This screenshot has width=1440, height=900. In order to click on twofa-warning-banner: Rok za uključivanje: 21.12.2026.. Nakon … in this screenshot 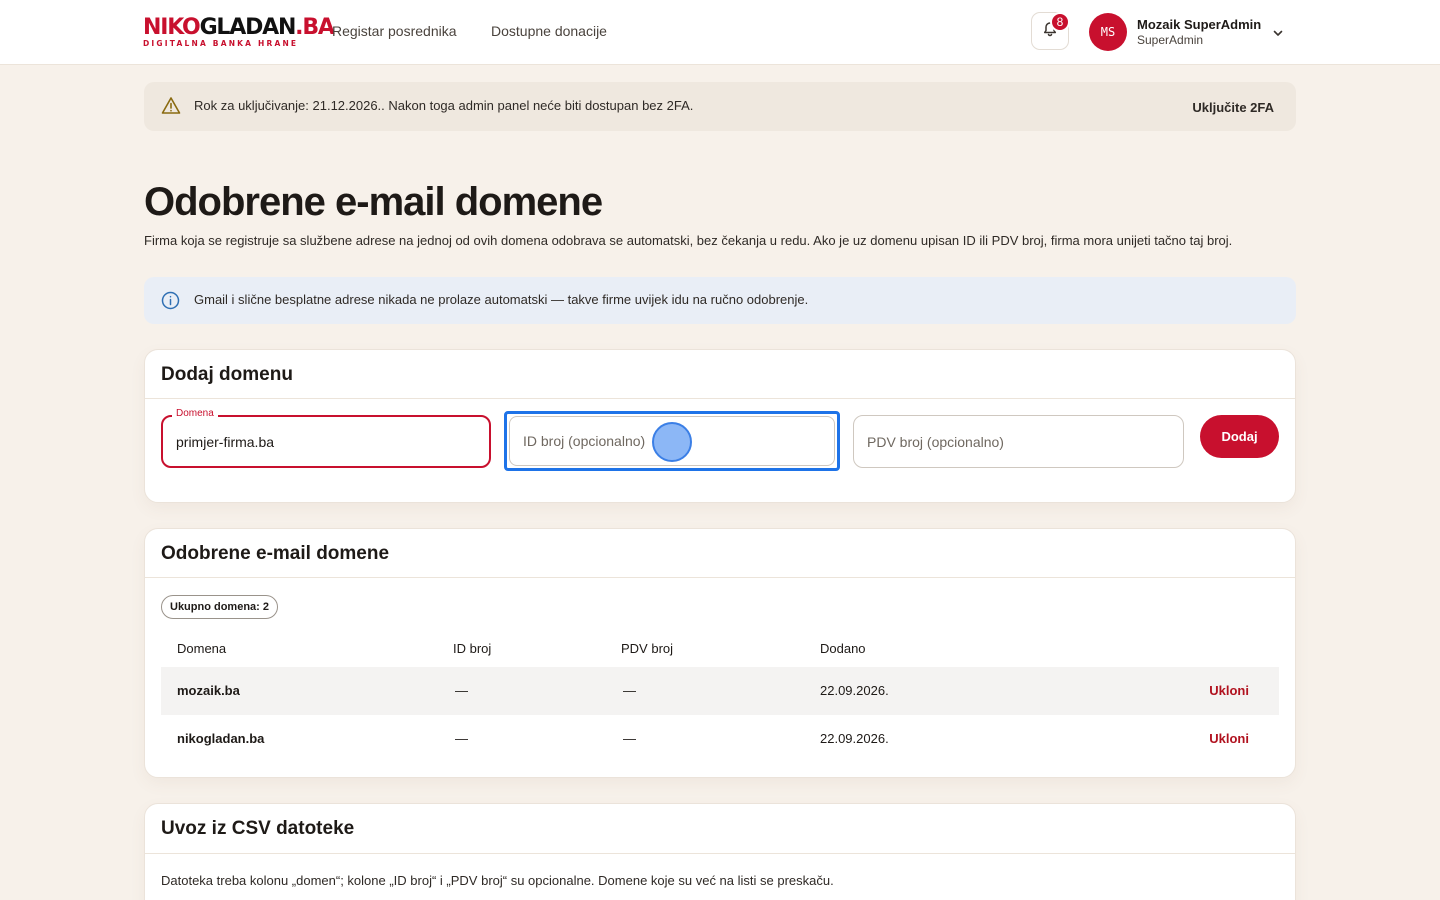, I will do `click(720, 106)`.